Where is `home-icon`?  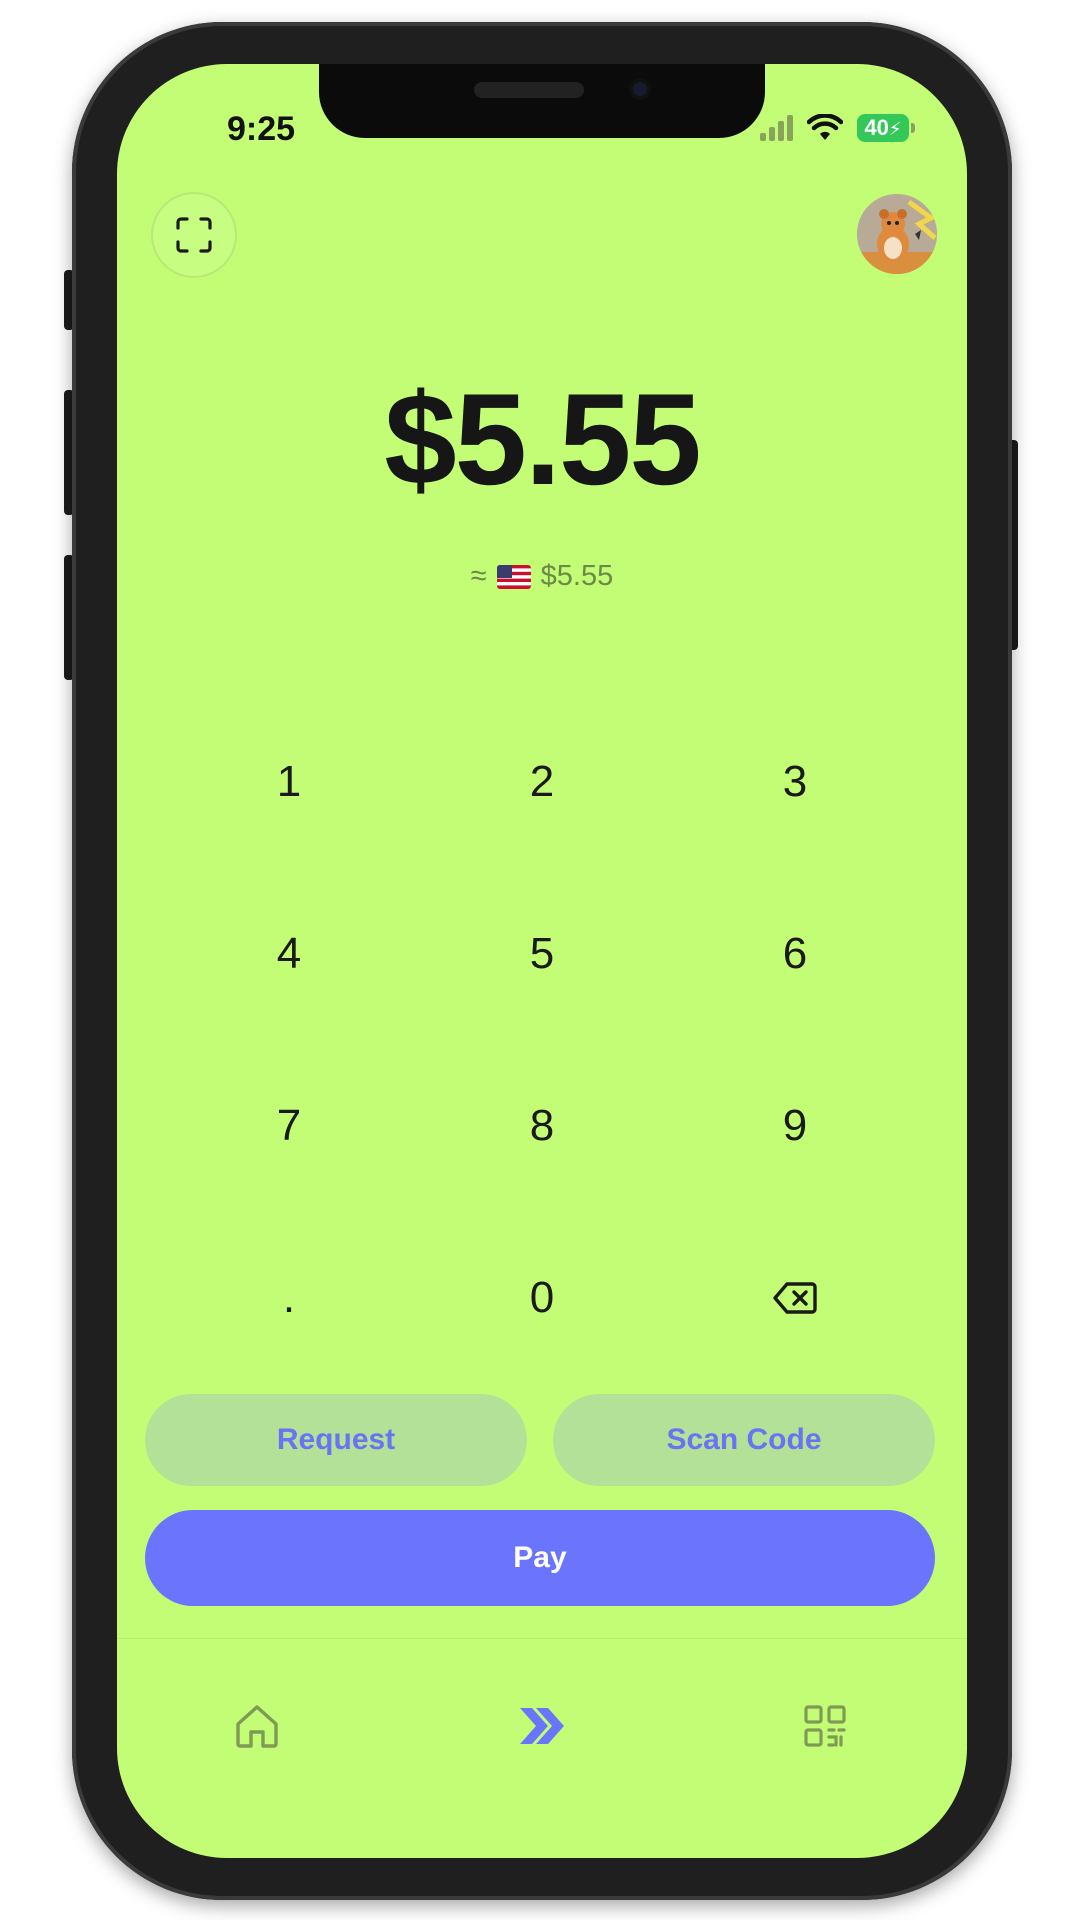 home-icon is located at coordinates (257, 1726).